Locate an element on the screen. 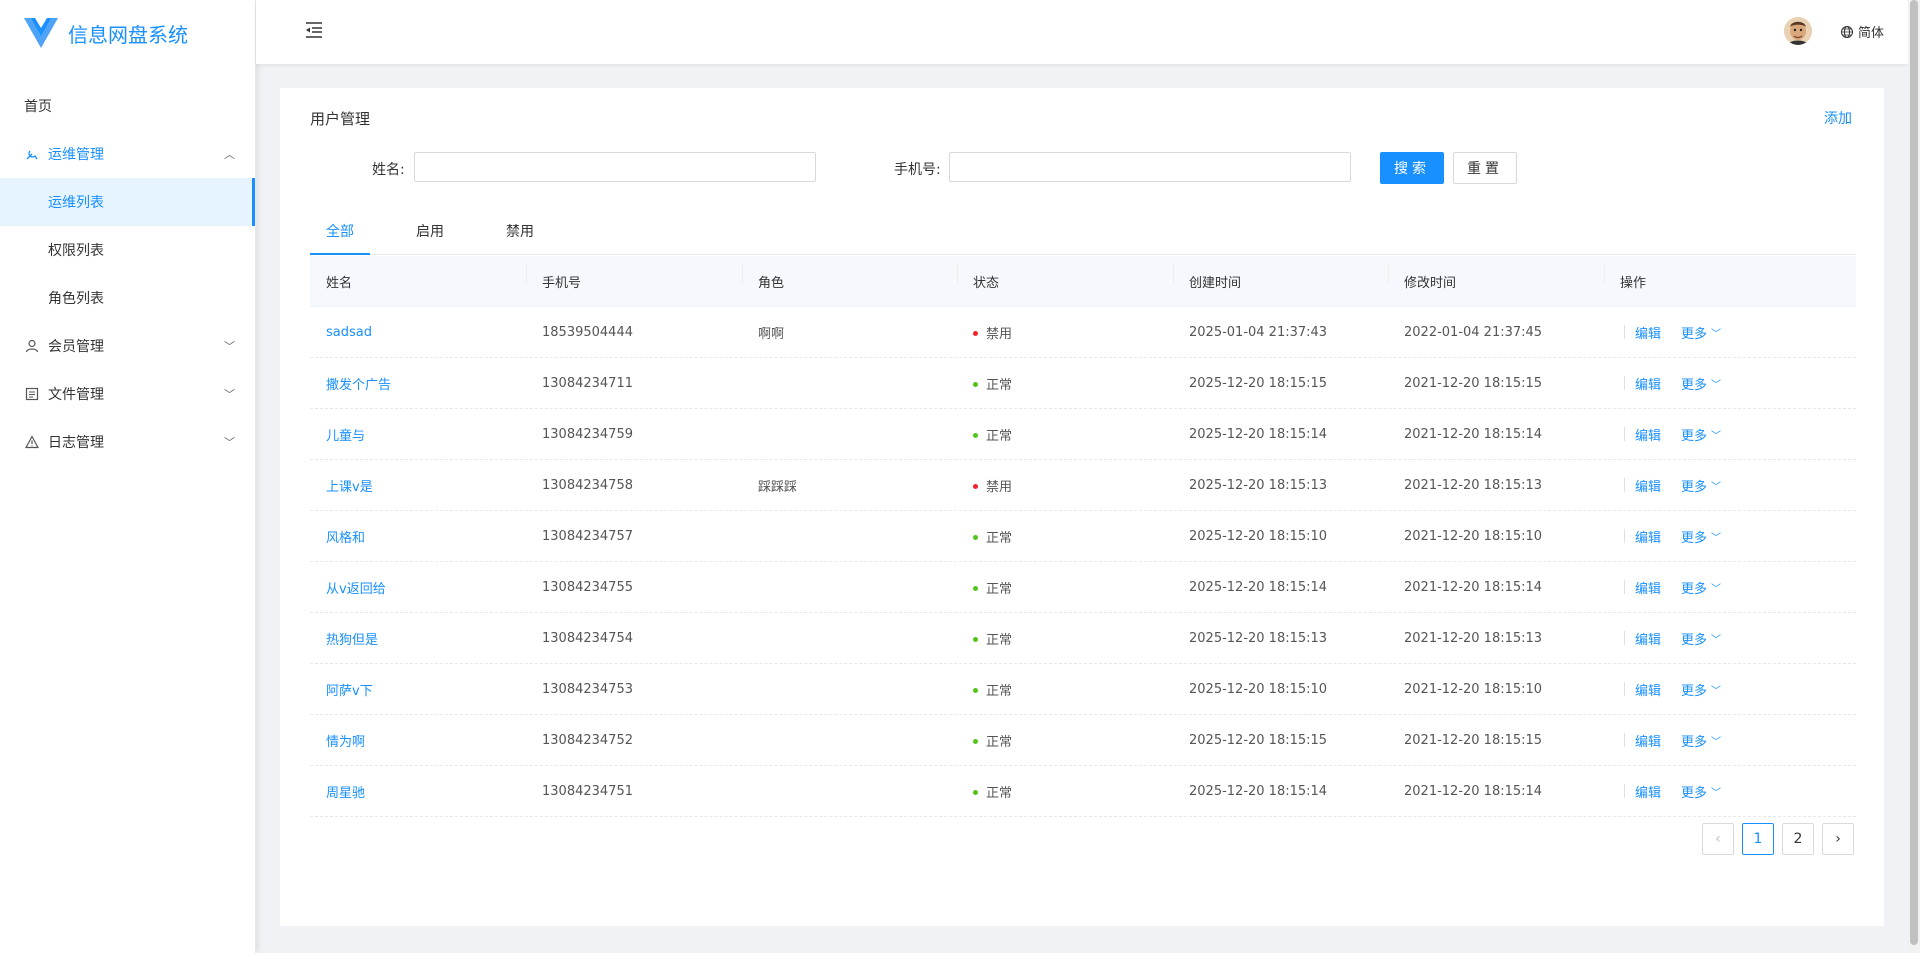 The image size is (1920, 953). menu-fold-icon is located at coordinates (315, 31).